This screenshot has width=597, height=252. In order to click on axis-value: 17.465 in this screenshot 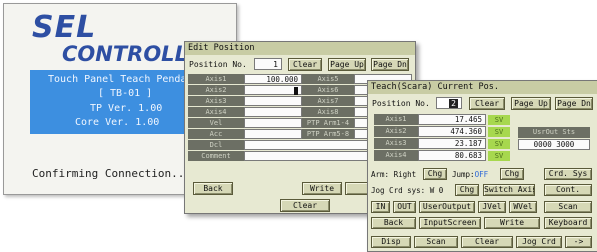, I will do `click(452, 119)`.